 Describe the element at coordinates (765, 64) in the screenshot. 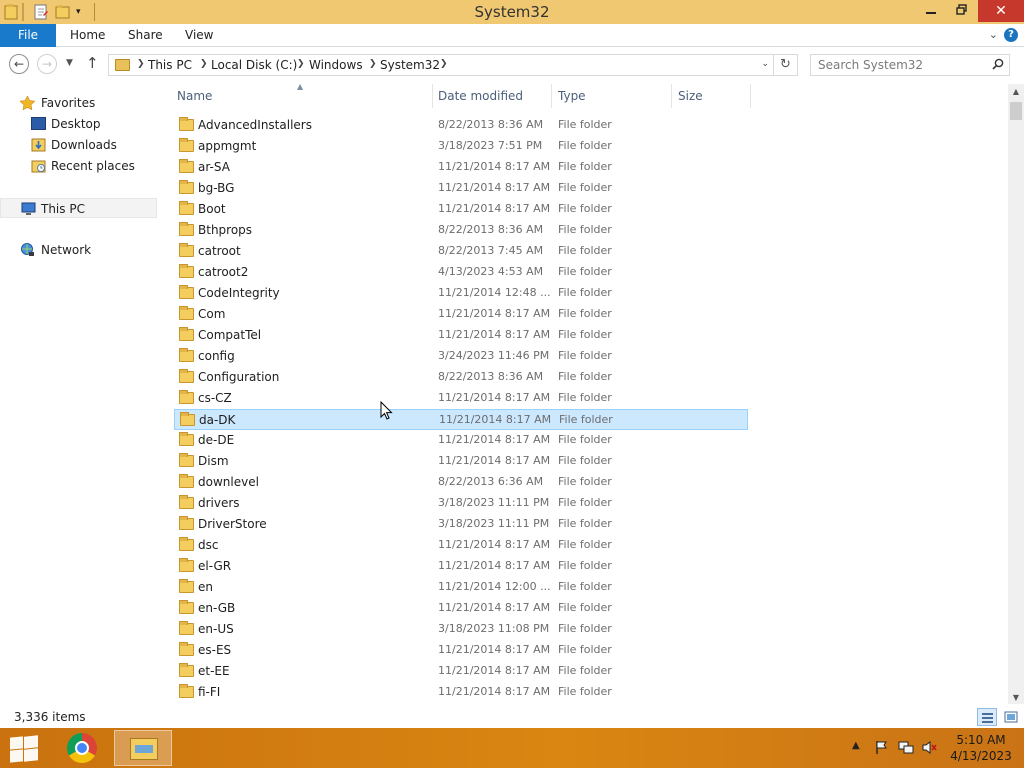

I see `address-dropdown-icon: ⌄` at that location.